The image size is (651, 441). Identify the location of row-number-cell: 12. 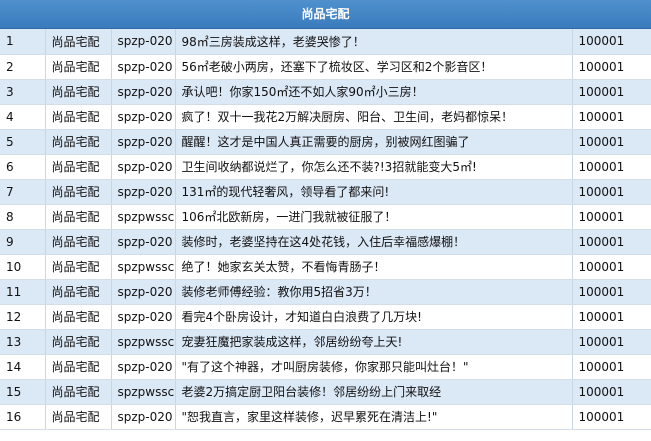
(23, 317).